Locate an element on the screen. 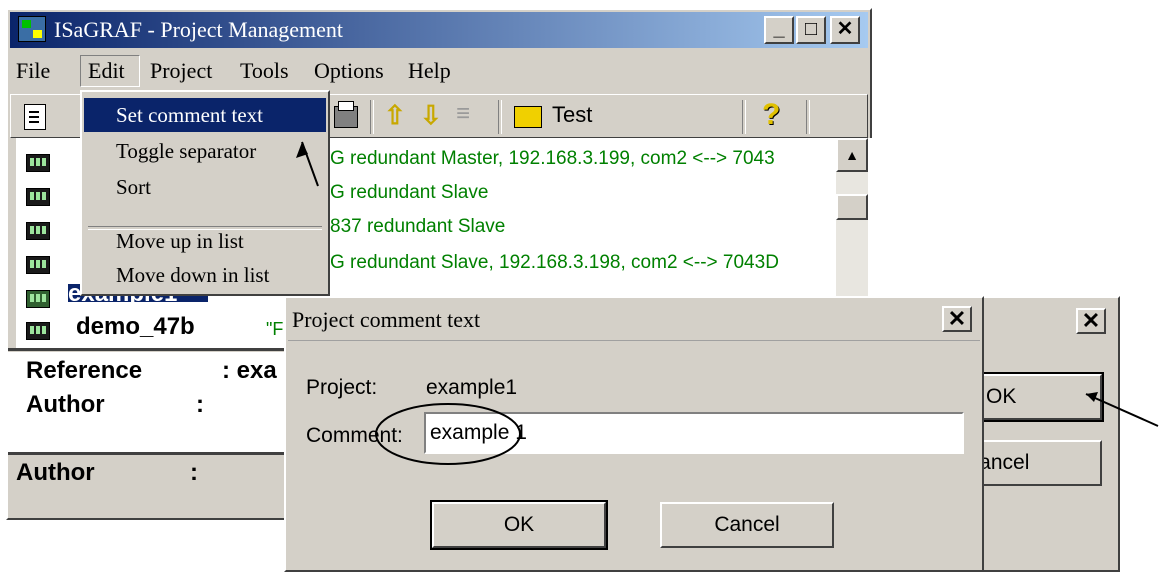  arrowhead is located at coordinates (1092, 397).